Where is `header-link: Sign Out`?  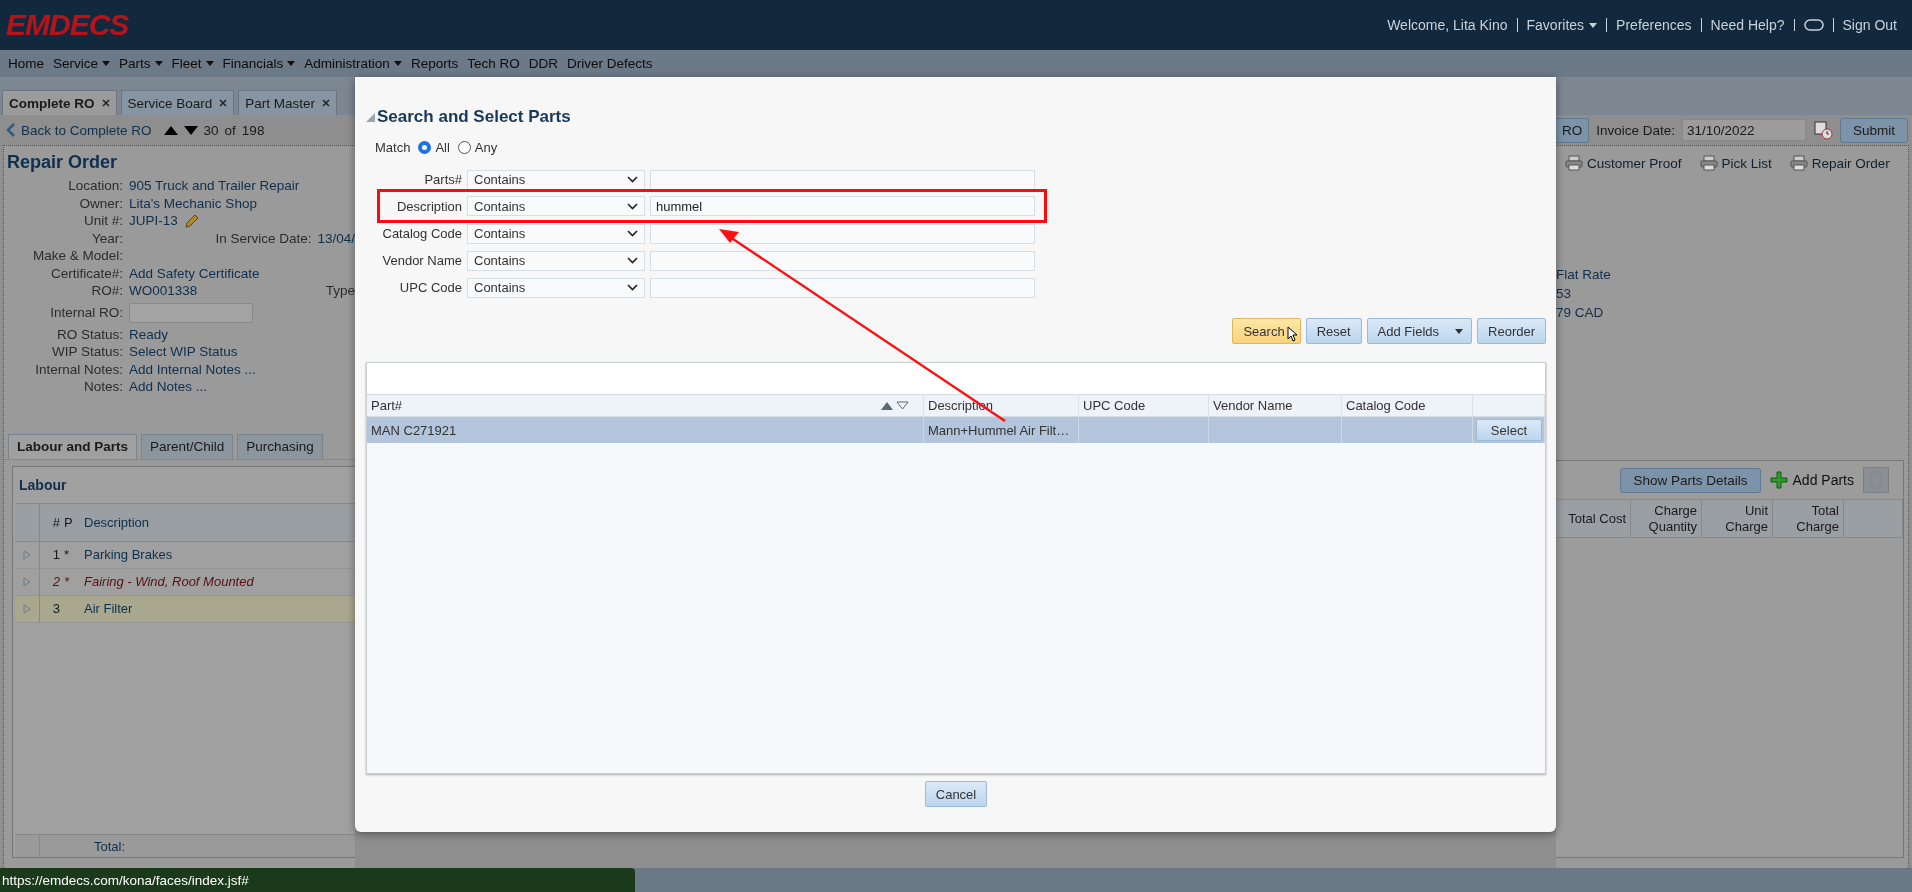
header-link: Sign Out is located at coordinates (1869, 25).